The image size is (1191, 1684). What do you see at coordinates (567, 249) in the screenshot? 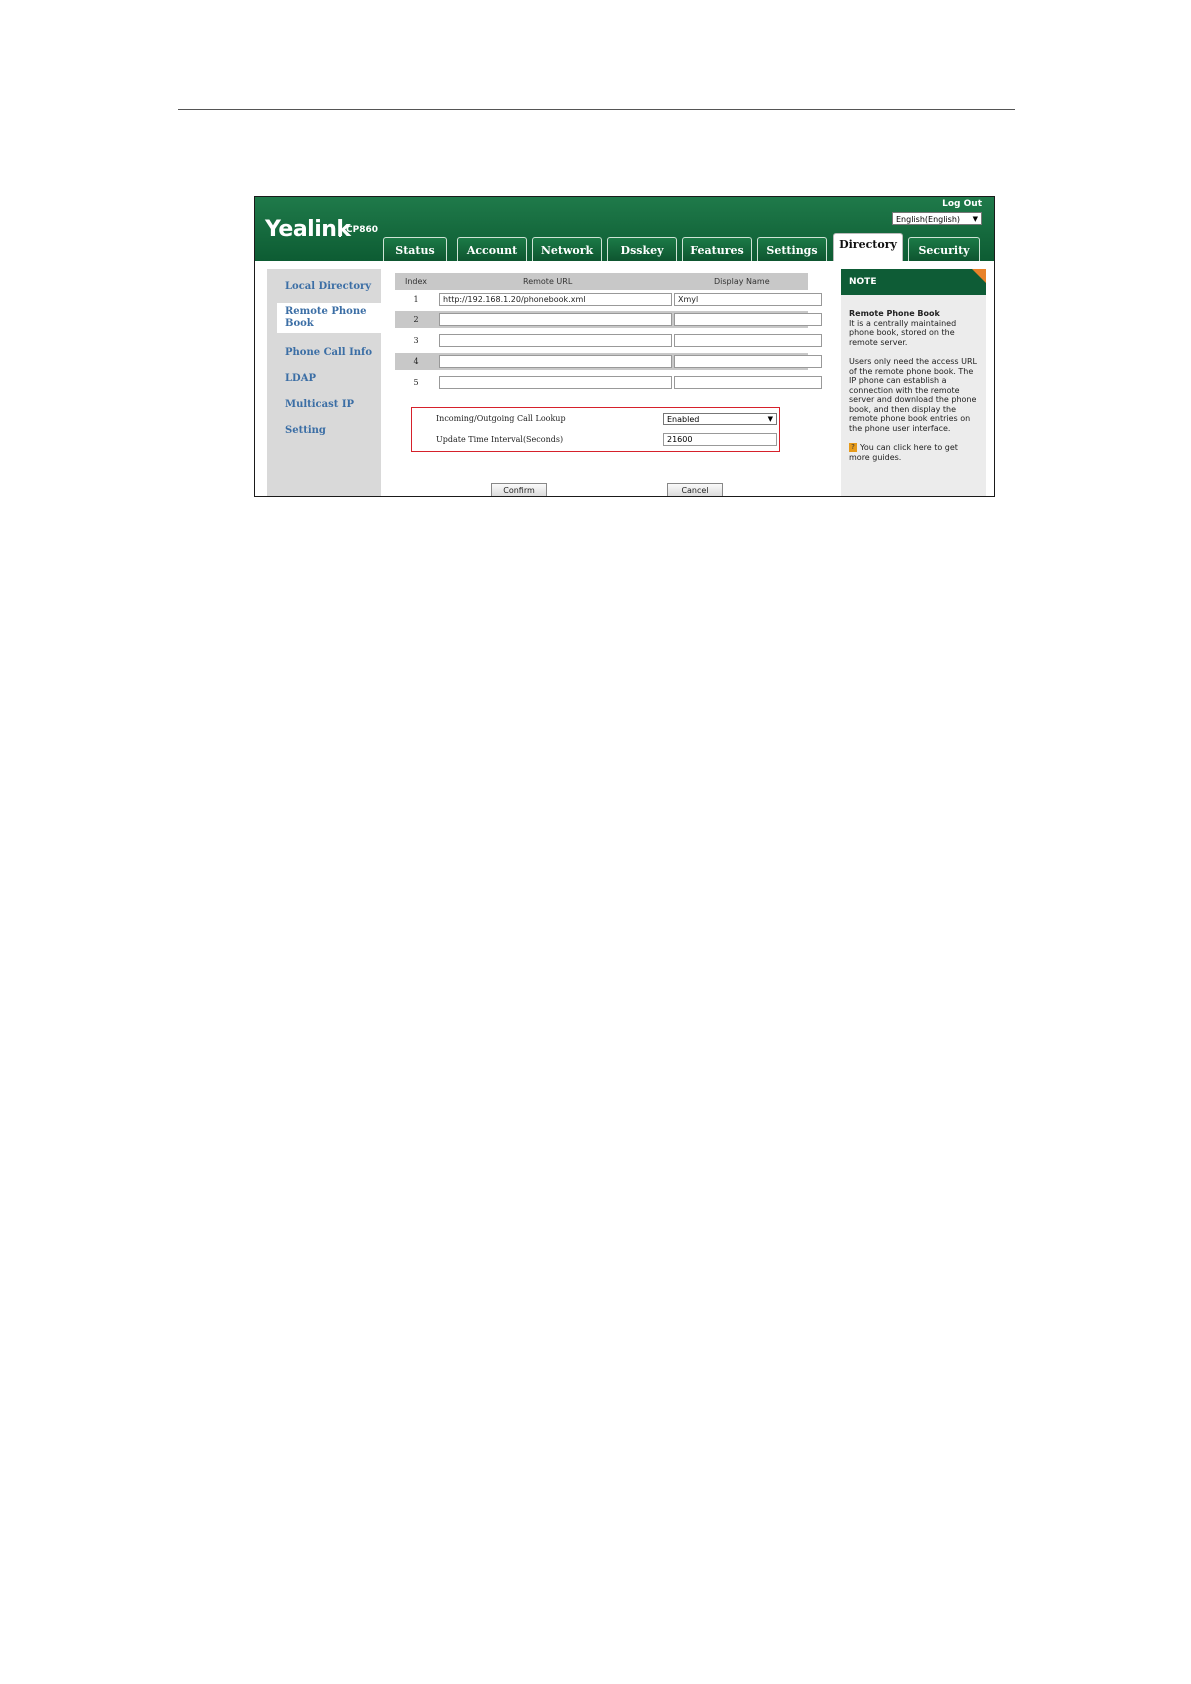
I see `tab-network: Network` at bounding box center [567, 249].